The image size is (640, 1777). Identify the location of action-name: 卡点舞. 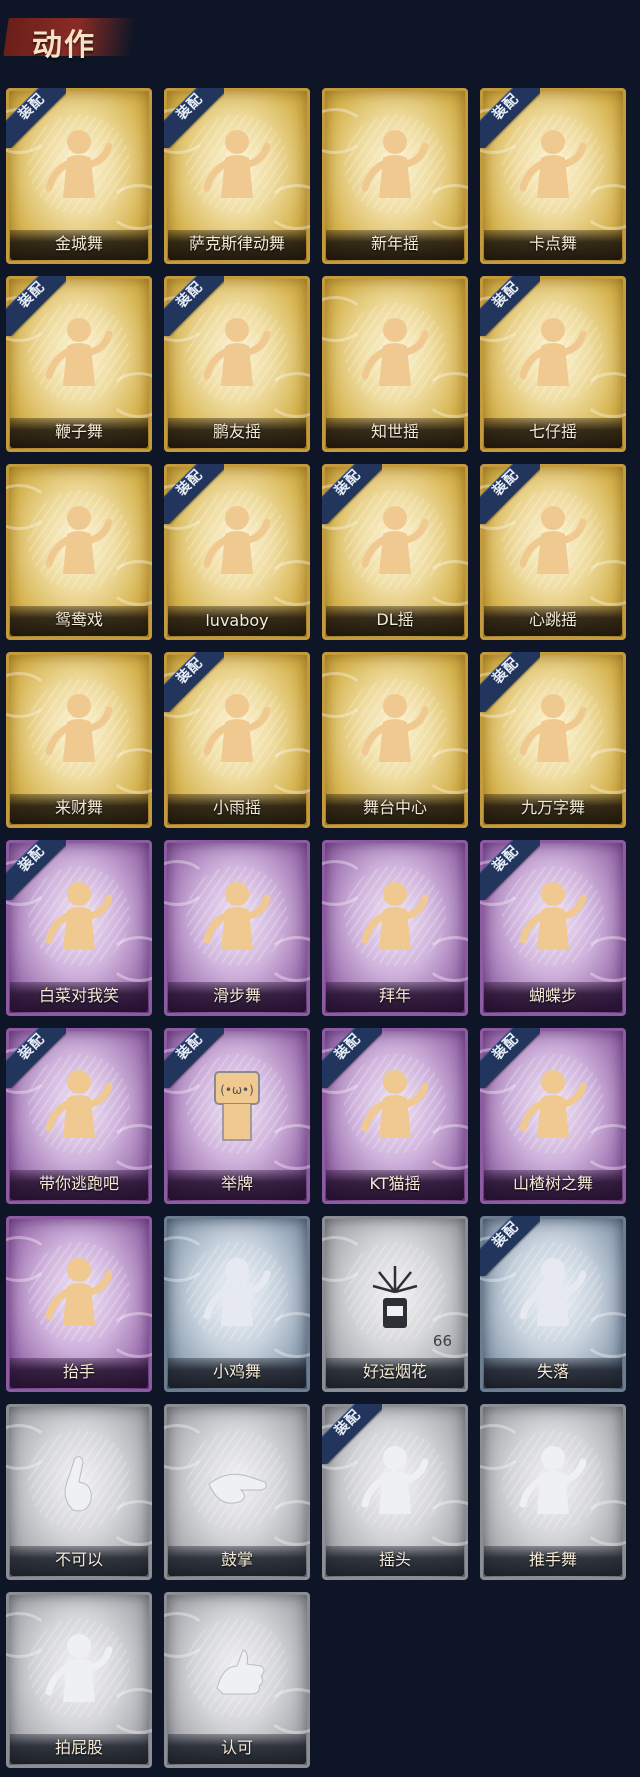
(552, 243).